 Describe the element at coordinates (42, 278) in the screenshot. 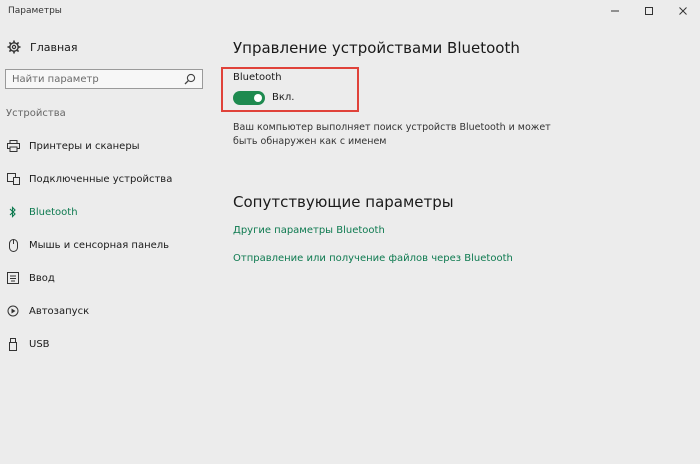

I see `sidebar-item-label: Ввод` at that location.